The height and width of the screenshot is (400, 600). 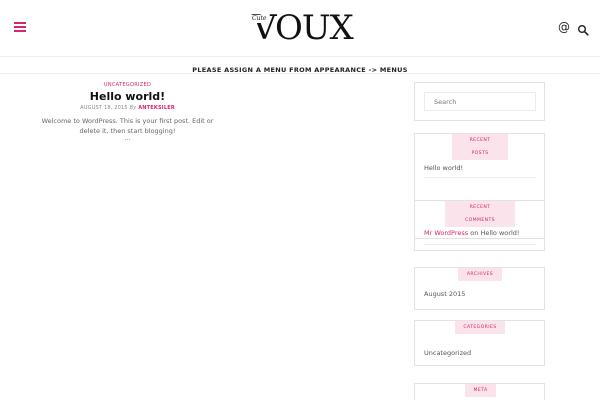 I want to click on search-icon, so click(x=583, y=28).